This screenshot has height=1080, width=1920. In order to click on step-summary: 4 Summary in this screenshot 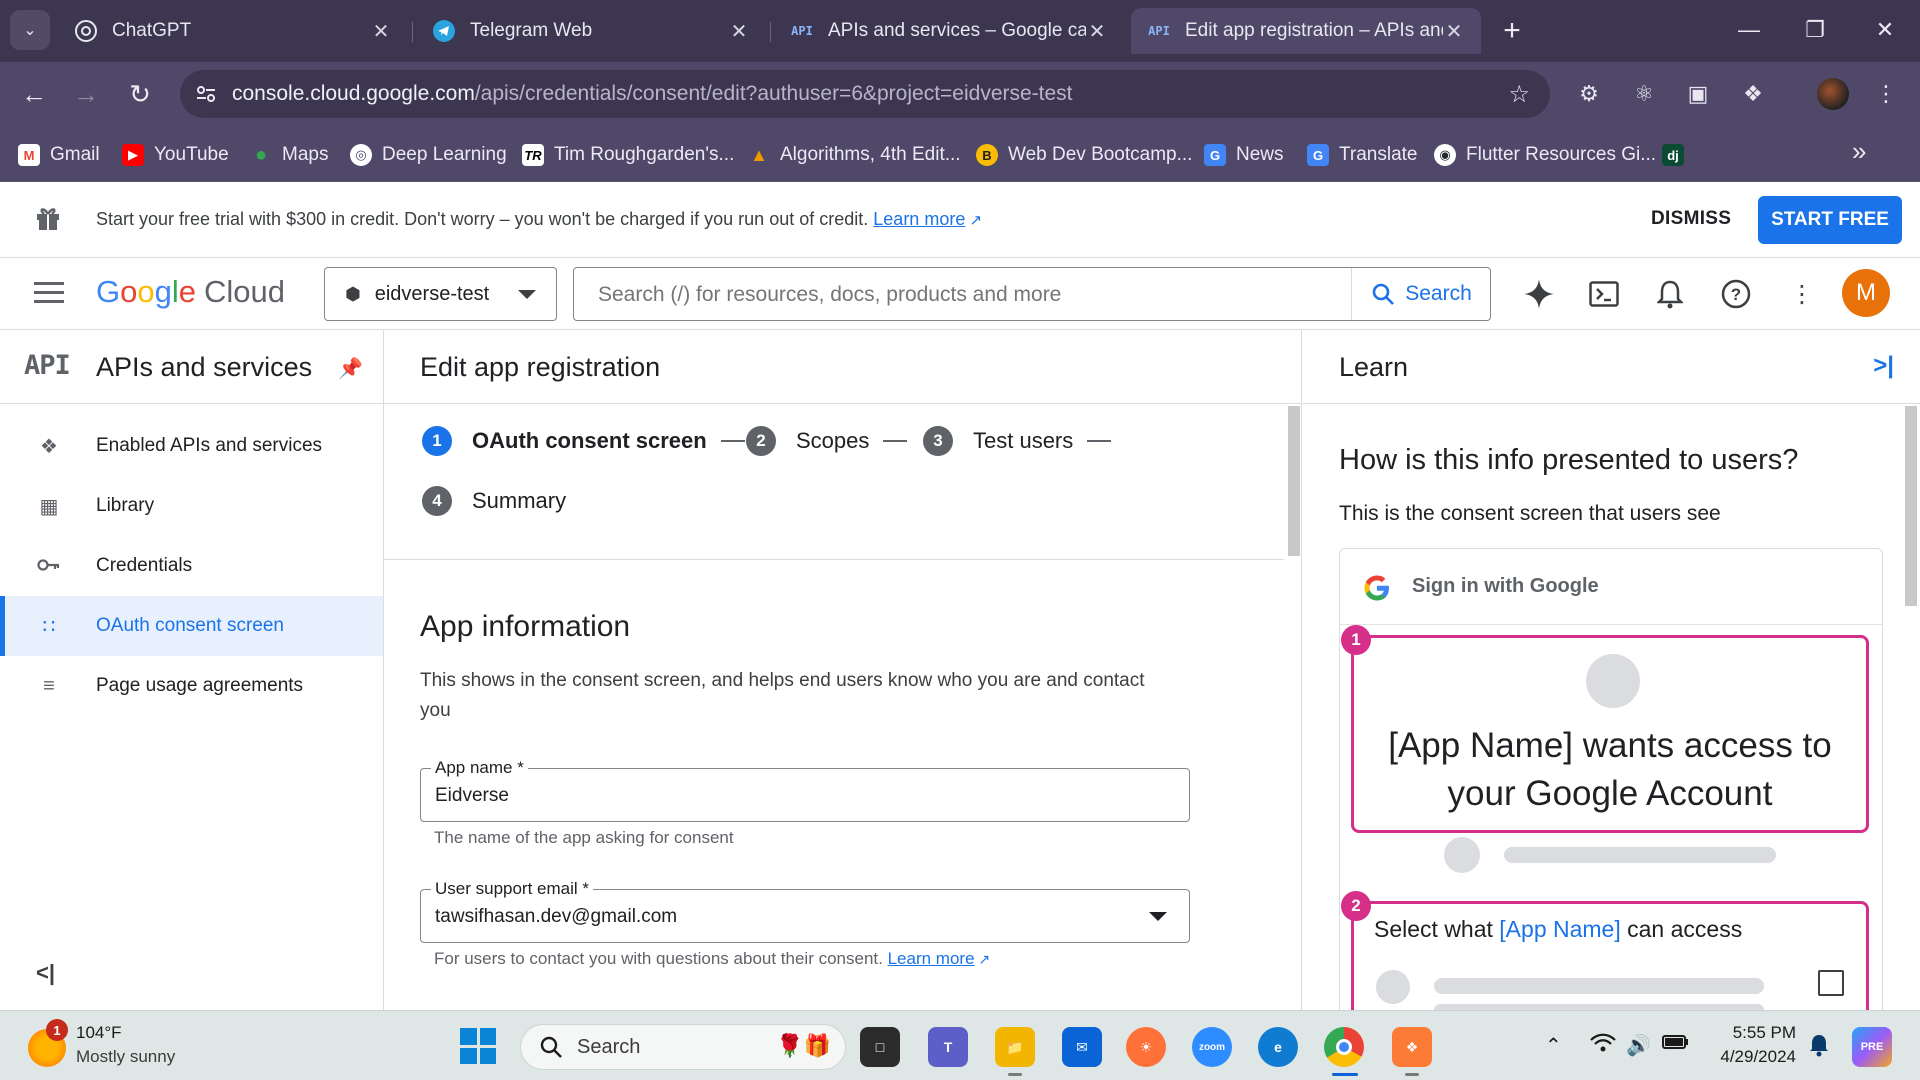, I will do `click(494, 501)`.